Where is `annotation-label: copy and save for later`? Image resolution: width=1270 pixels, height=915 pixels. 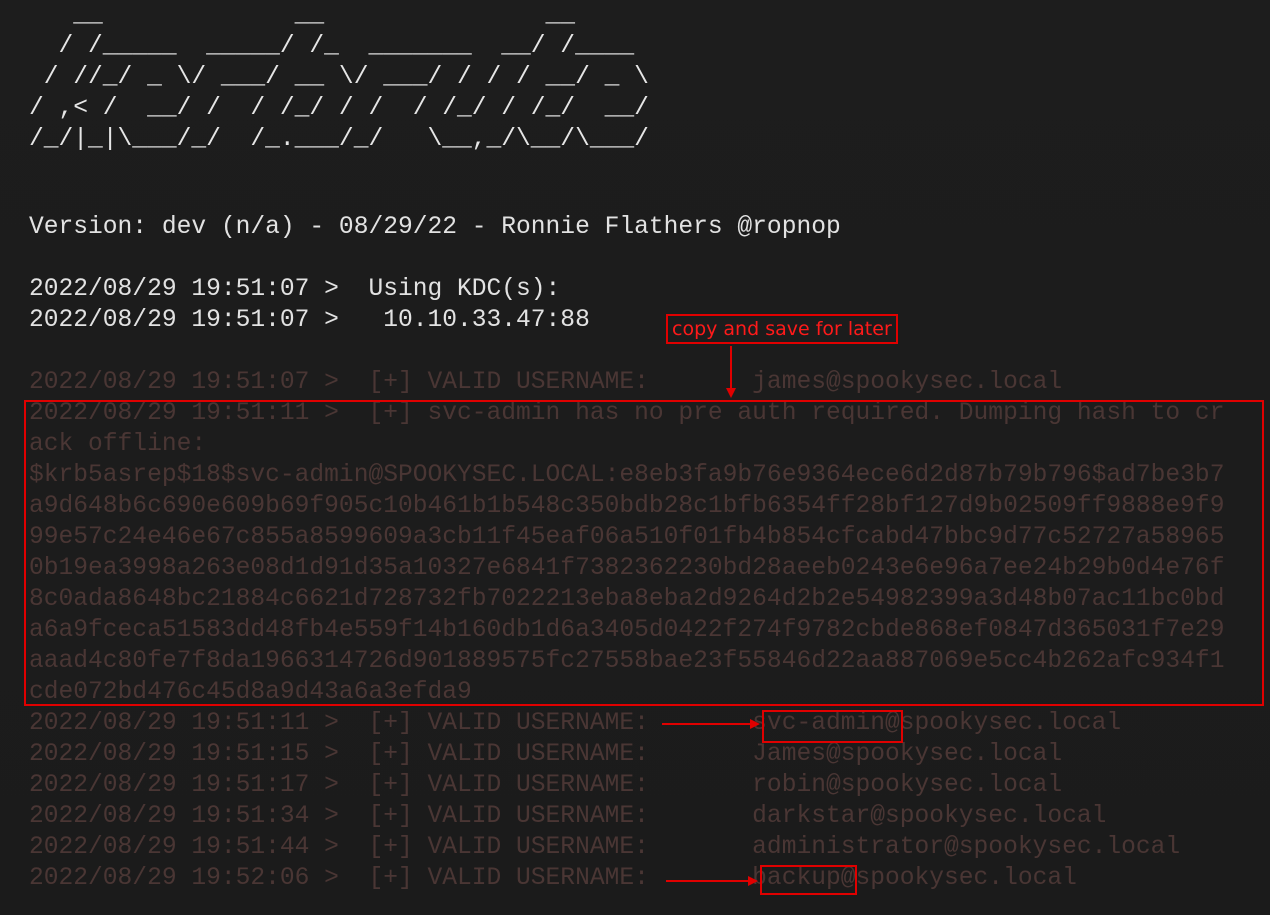
annotation-label: copy and save for later is located at coordinates (782, 329).